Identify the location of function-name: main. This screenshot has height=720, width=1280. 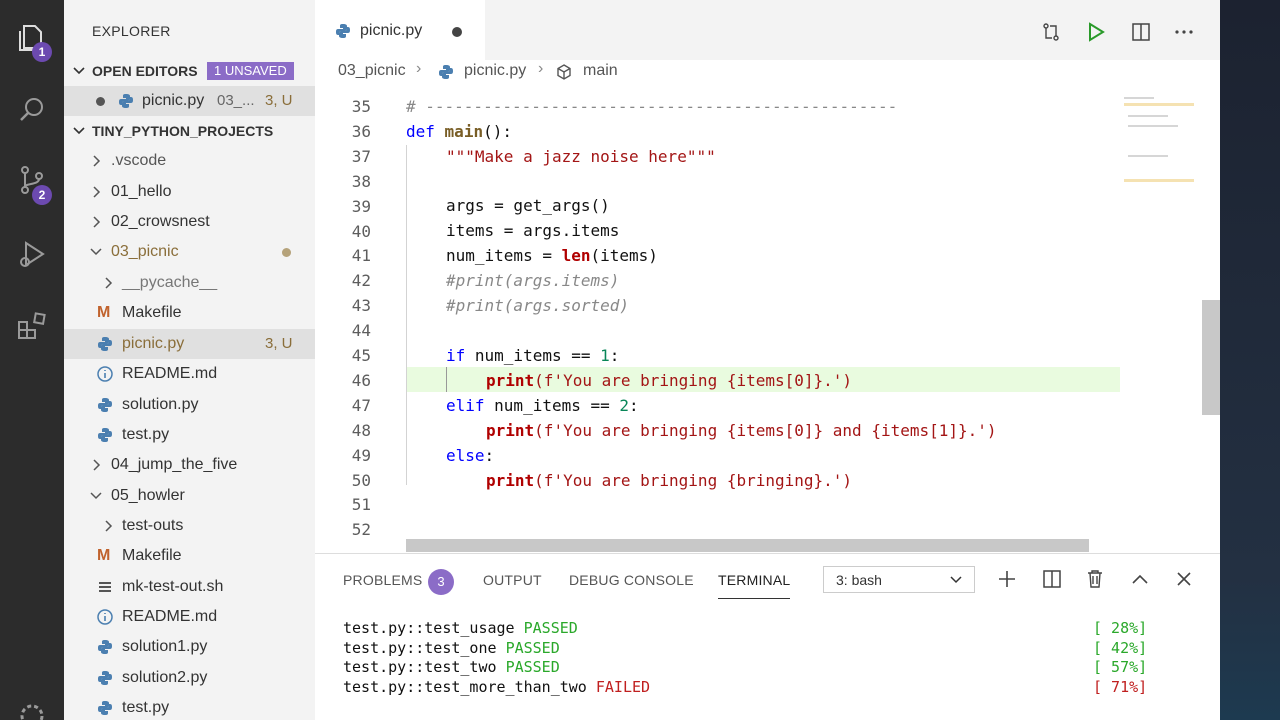
(464, 131).